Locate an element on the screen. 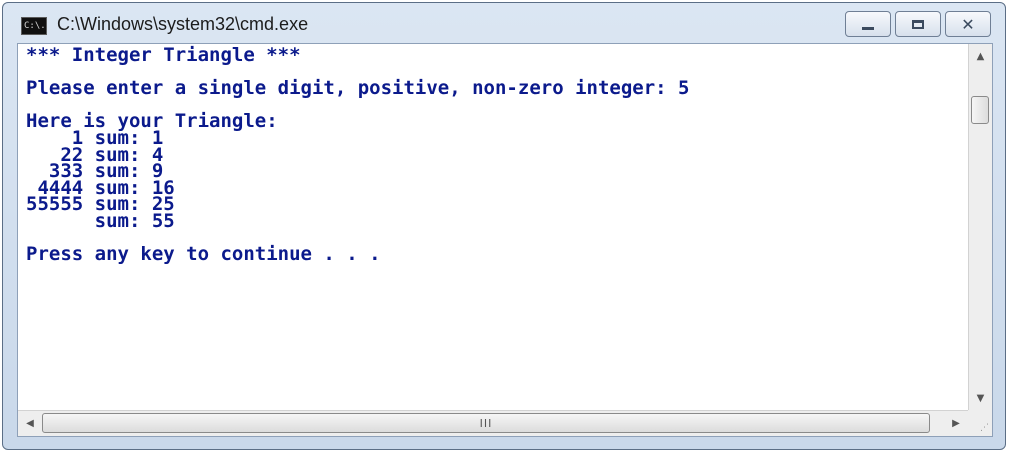 This screenshot has width=1012, height=454. scroll-left-arrow-icon: ◀ is located at coordinates (30, 423).